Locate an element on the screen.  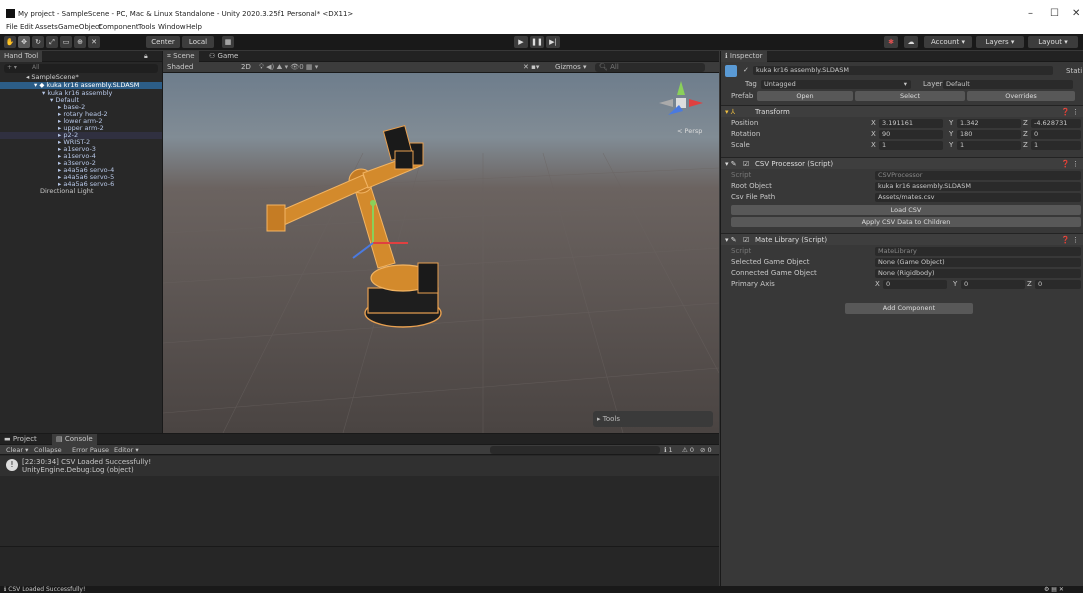
rotation-x: 90 is located at coordinates (911, 134).